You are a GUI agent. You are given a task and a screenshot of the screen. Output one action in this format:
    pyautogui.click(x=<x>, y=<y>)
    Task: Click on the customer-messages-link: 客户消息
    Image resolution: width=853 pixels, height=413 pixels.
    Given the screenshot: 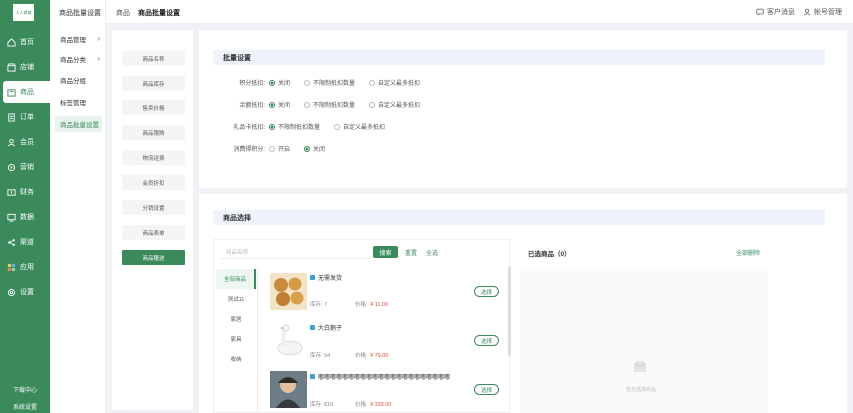 What is the action you would take?
    pyautogui.click(x=775, y=12)
    